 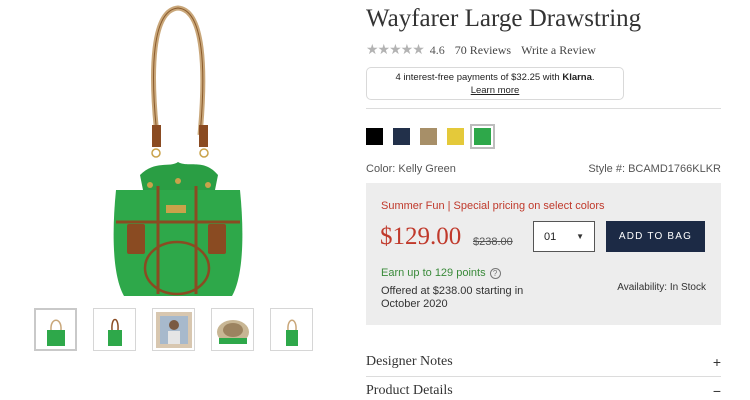 What do you see at coordinates (716, 391) in the screenshot?
I see `minus-icon: −` at bounding box center [716, 391].